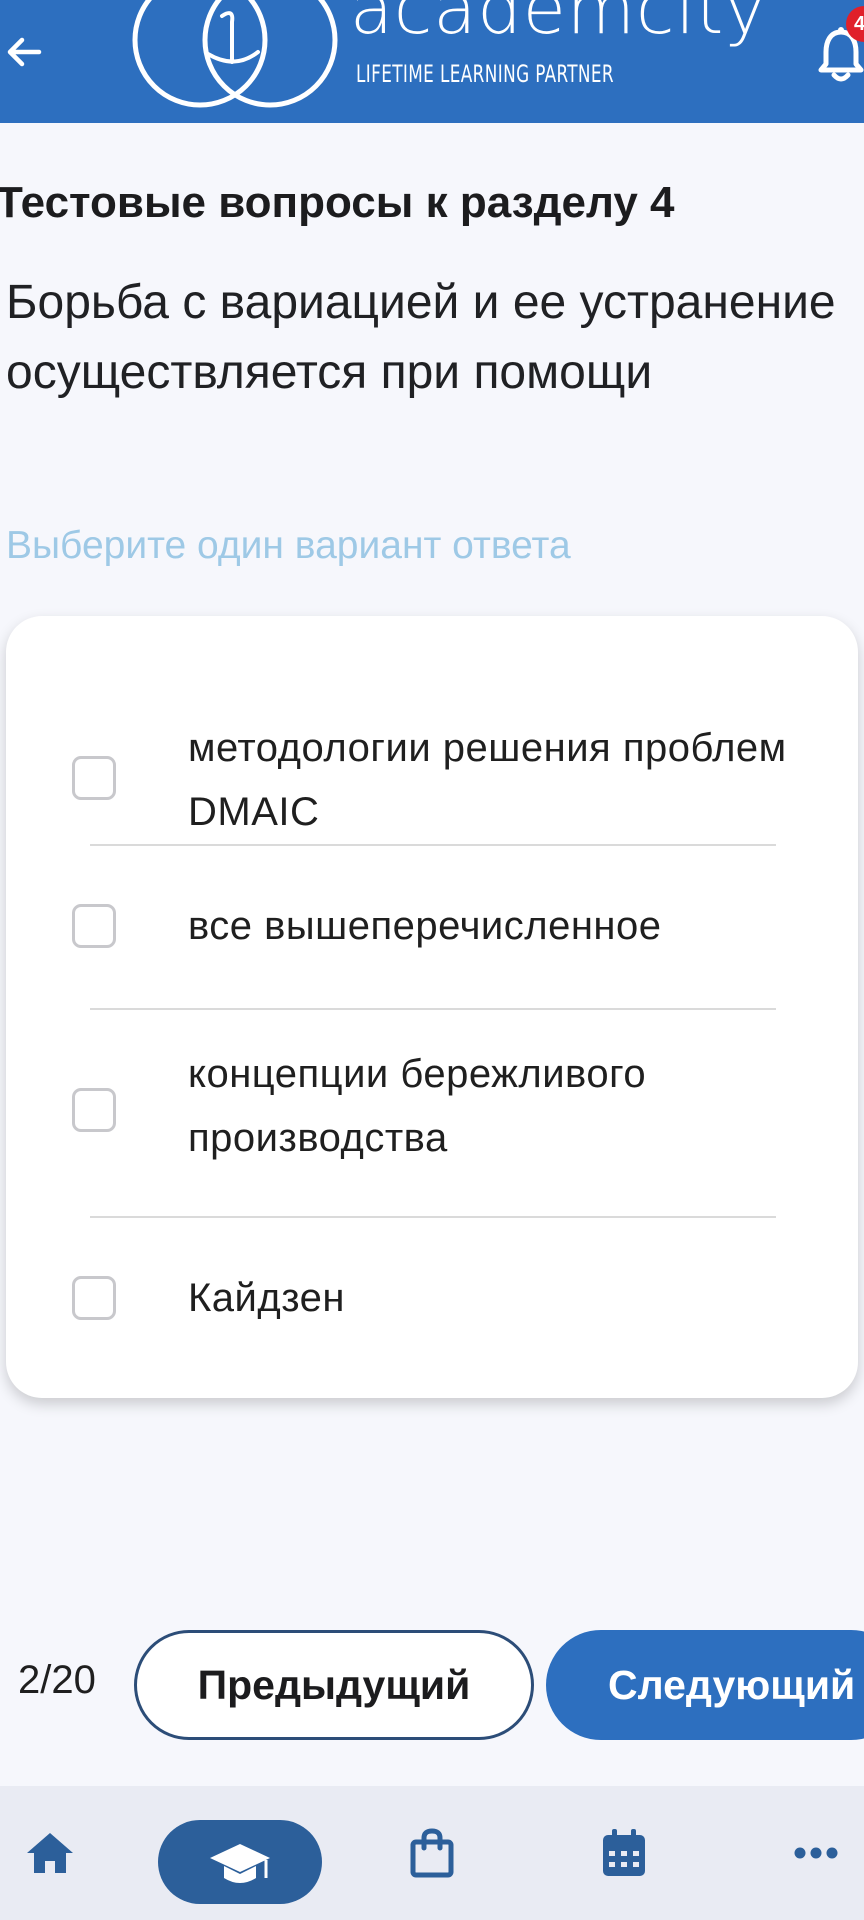 Image resolution: width=864 pixels, height=1920 pixels. What do you see at coordinates (432, 1300) in the screenshot?
I see `answer-option: Кайдзен` at bounding box center [432, 1300].